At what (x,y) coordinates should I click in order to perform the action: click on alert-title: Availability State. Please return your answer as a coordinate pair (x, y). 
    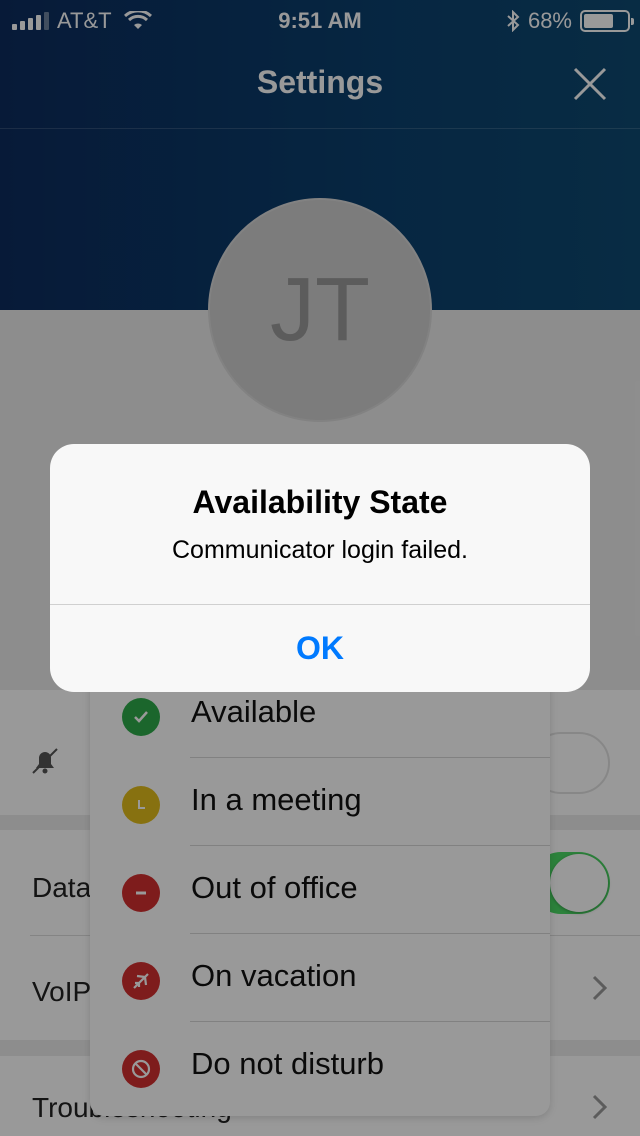
    Looking at the image, I should click on (320, 502).